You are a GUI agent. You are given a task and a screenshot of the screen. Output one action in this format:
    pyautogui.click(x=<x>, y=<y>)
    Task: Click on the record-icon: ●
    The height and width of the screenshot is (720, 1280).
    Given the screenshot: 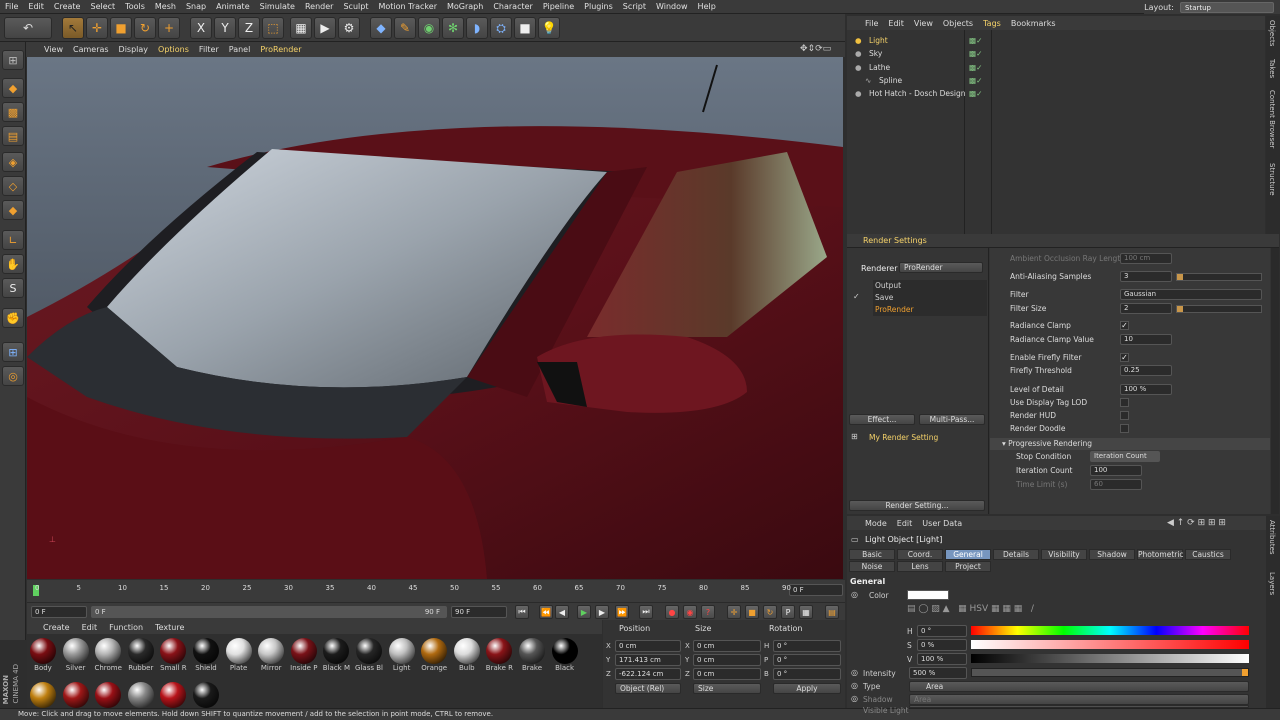 What is the action you would take?
    pyautogui.click(x=672, y=612)
    